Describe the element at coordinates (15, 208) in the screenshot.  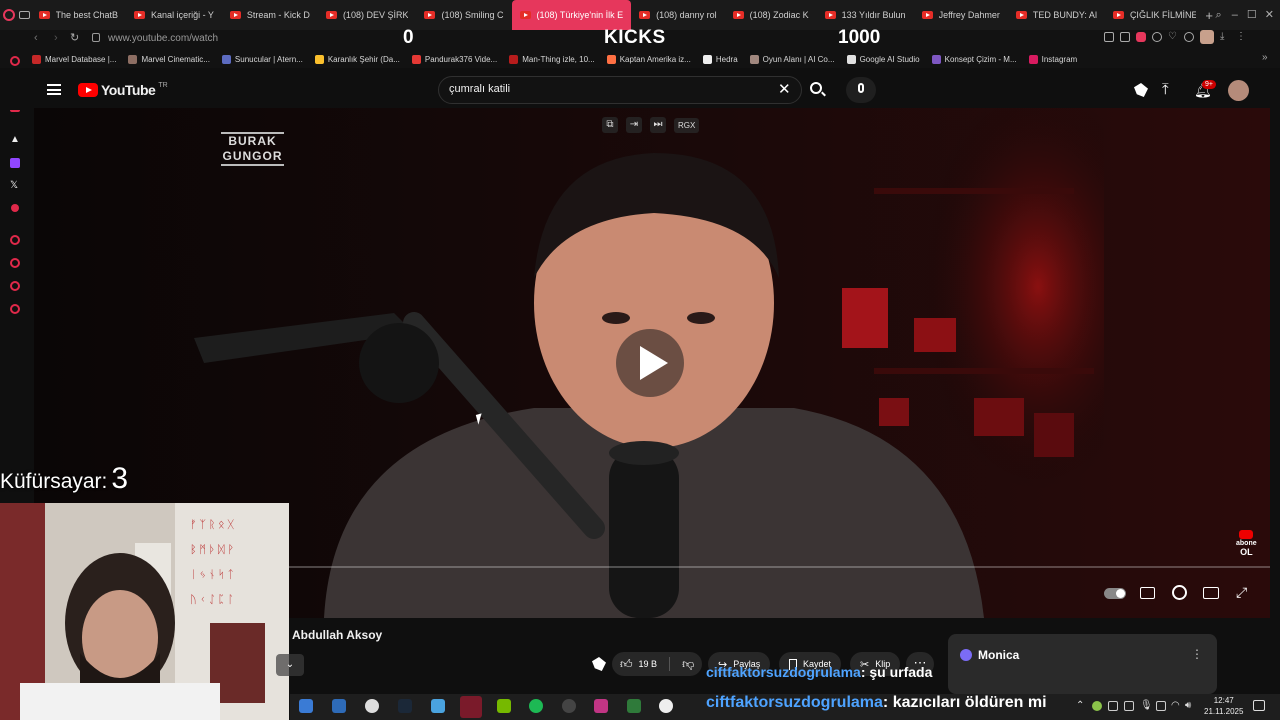
I see `sidebar-record-icon` at that location.